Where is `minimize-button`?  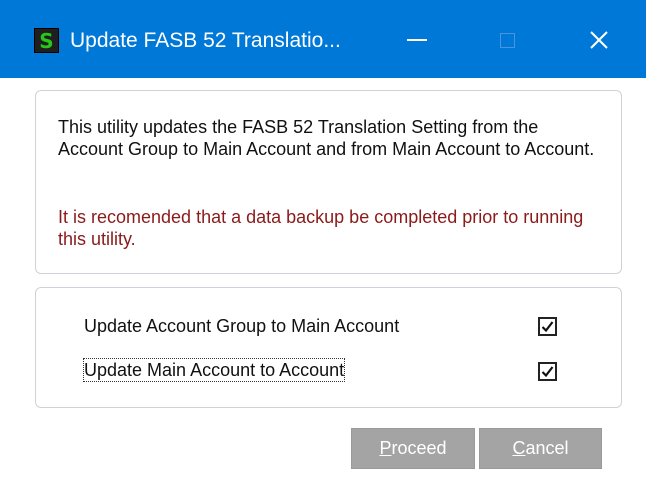
minimize-button is located at coordinates (417, 40).